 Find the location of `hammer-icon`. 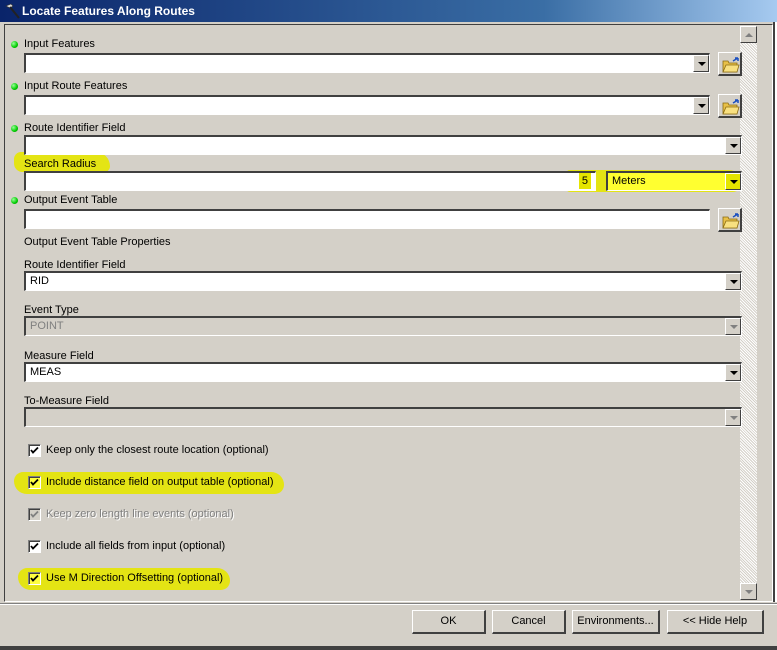

hammer-icon is located at coordinates (12, 11).